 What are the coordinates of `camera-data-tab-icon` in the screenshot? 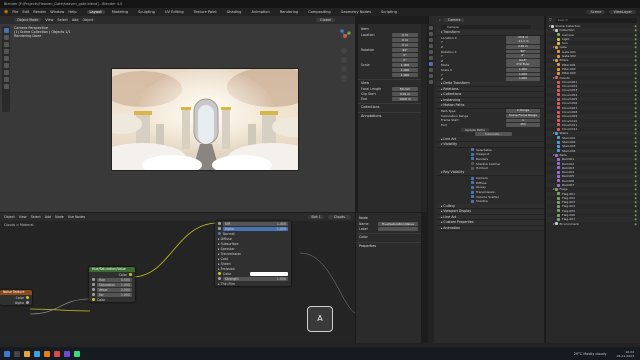 It's located at (431, 82).